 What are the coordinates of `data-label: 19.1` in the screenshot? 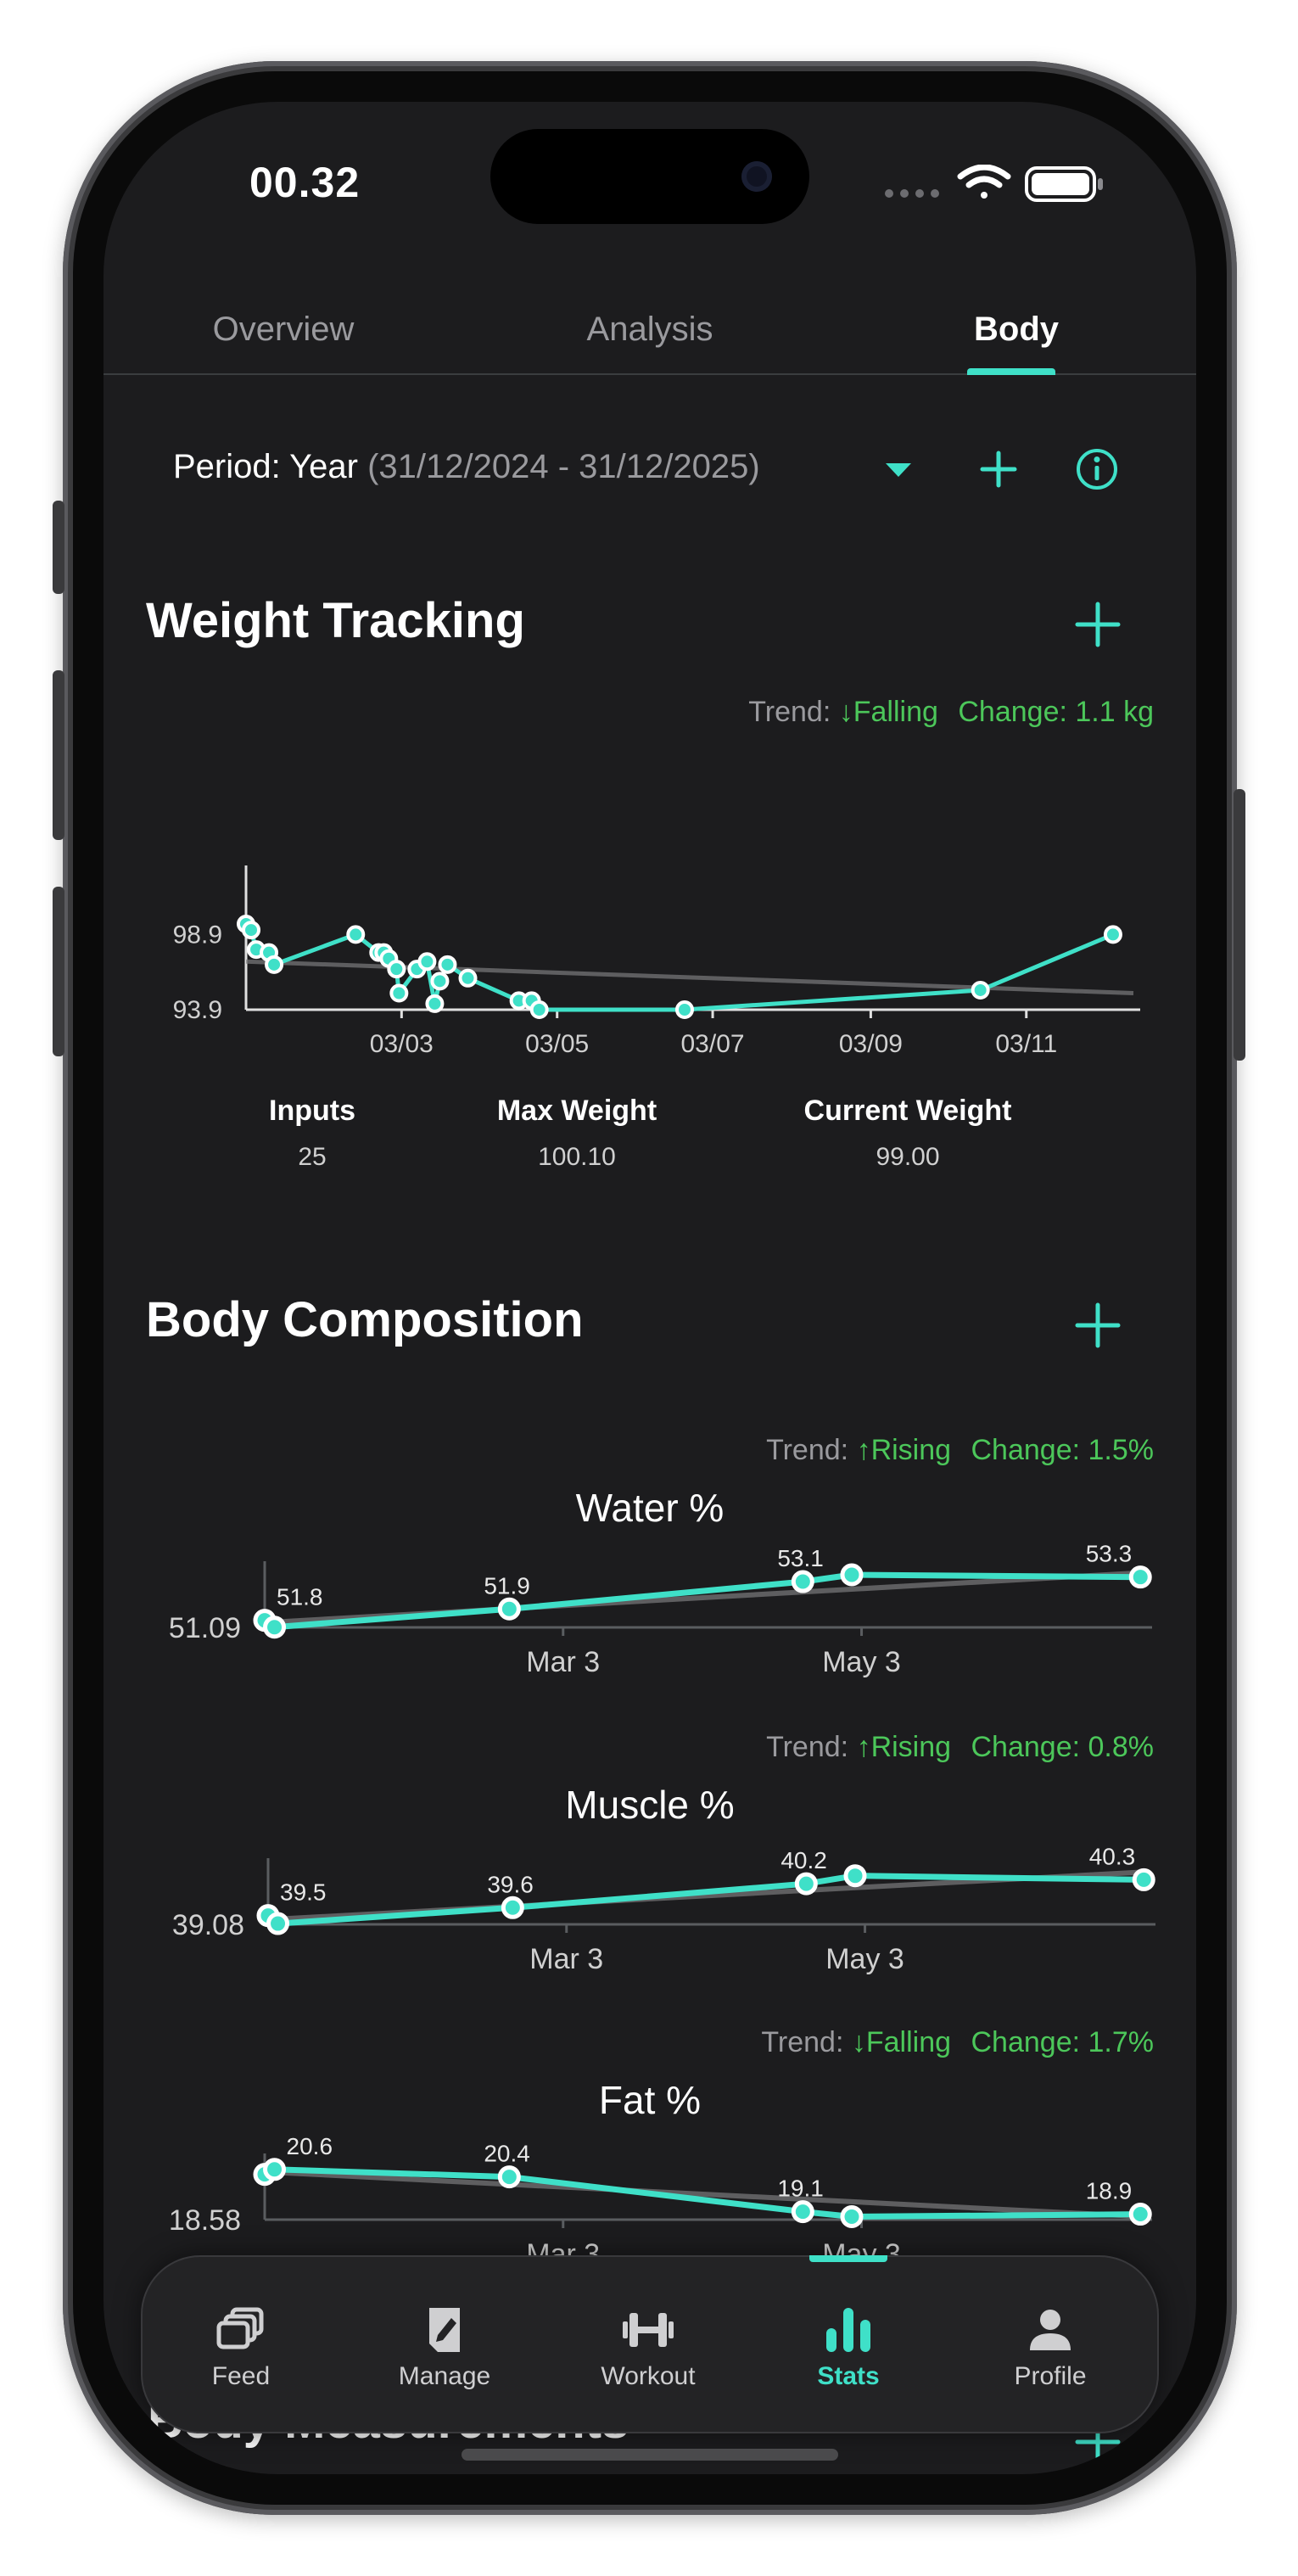 It's located at (800, 2189).